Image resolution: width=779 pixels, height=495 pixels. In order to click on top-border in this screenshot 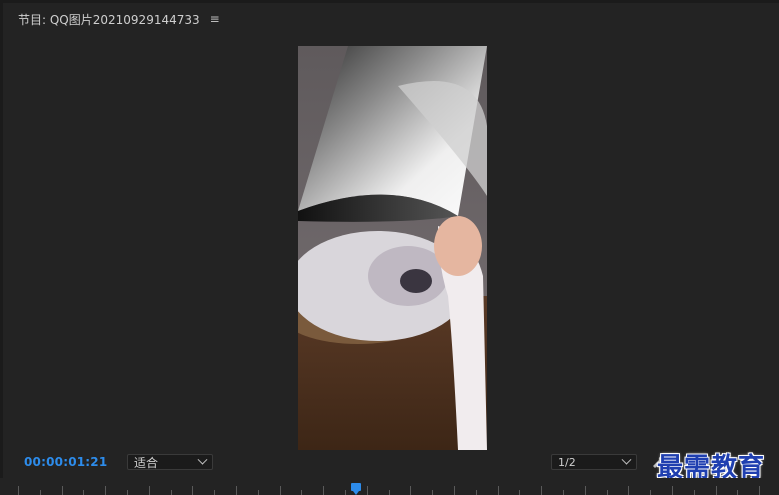, I will do `click(389, 1)`.